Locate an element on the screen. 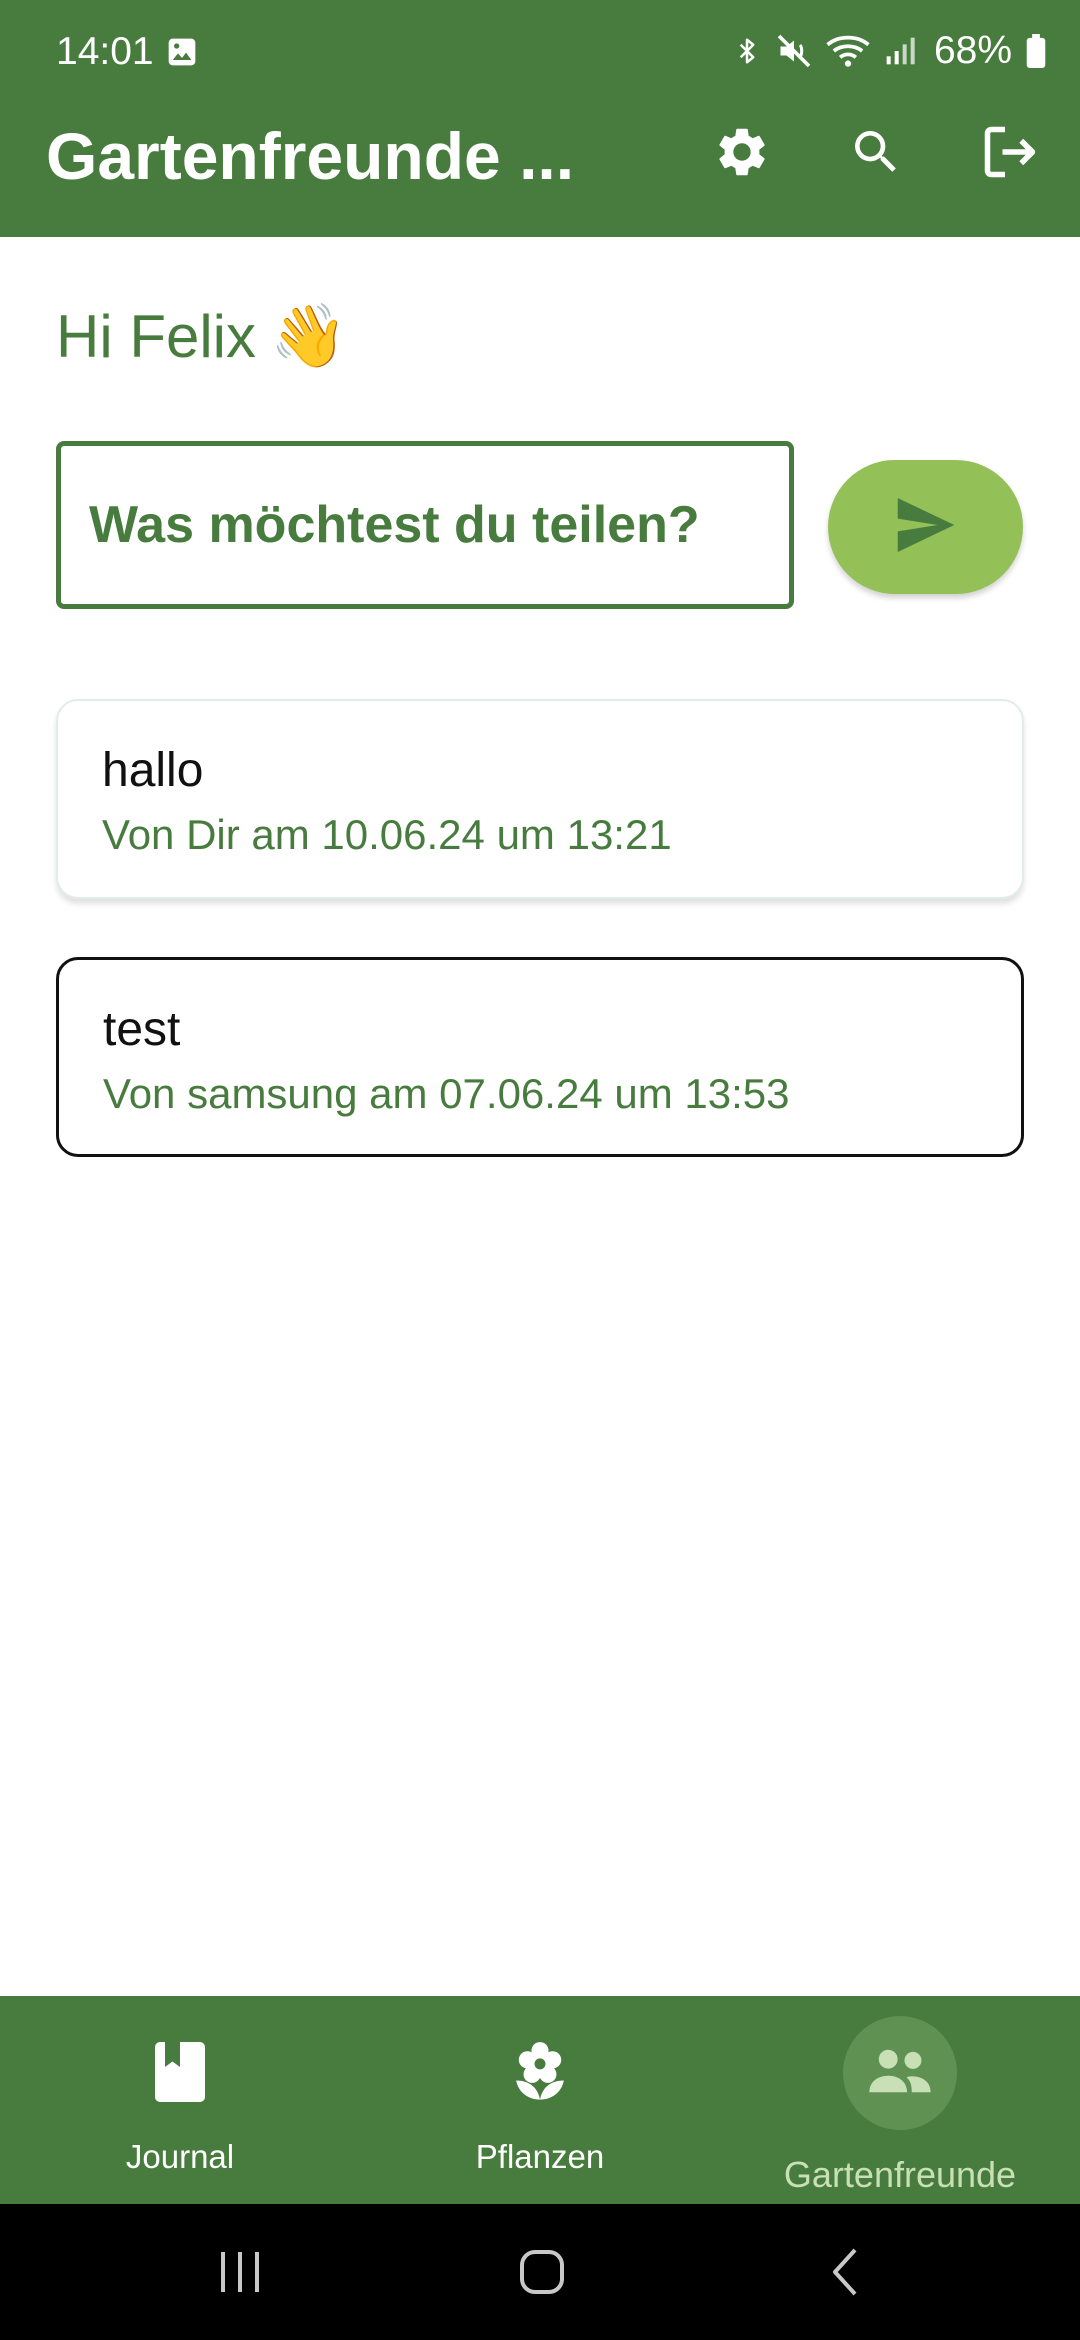  nav-item-pflanzen: Pflanzen is located at coordinates (540, 2100).